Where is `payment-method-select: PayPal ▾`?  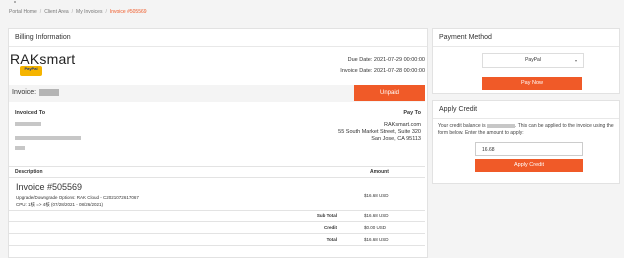 payment-method-select: PayPal ▾ is located at coordinates (533, 60).